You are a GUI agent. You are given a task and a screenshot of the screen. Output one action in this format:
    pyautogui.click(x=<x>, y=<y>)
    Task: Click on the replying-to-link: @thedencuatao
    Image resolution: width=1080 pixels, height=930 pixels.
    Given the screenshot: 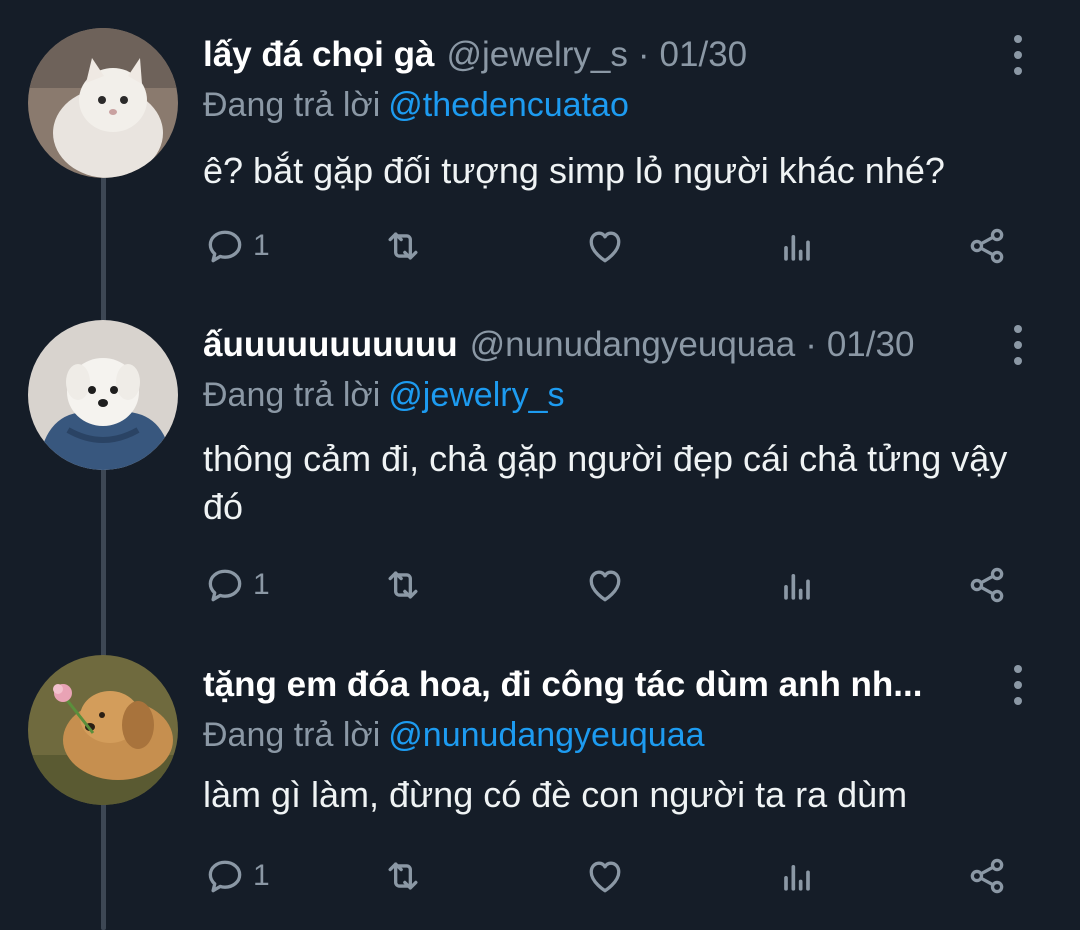 What is the action you would take?
    pyautogui.click(x=508, y=105)
    